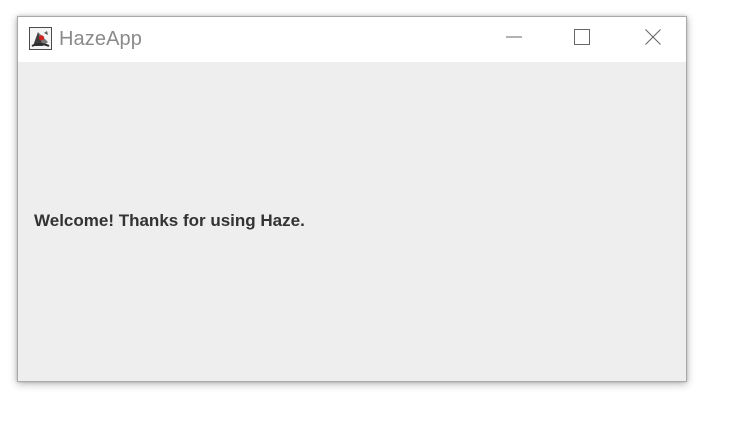  I want to click on java-duke-icon, so click(40, 38).